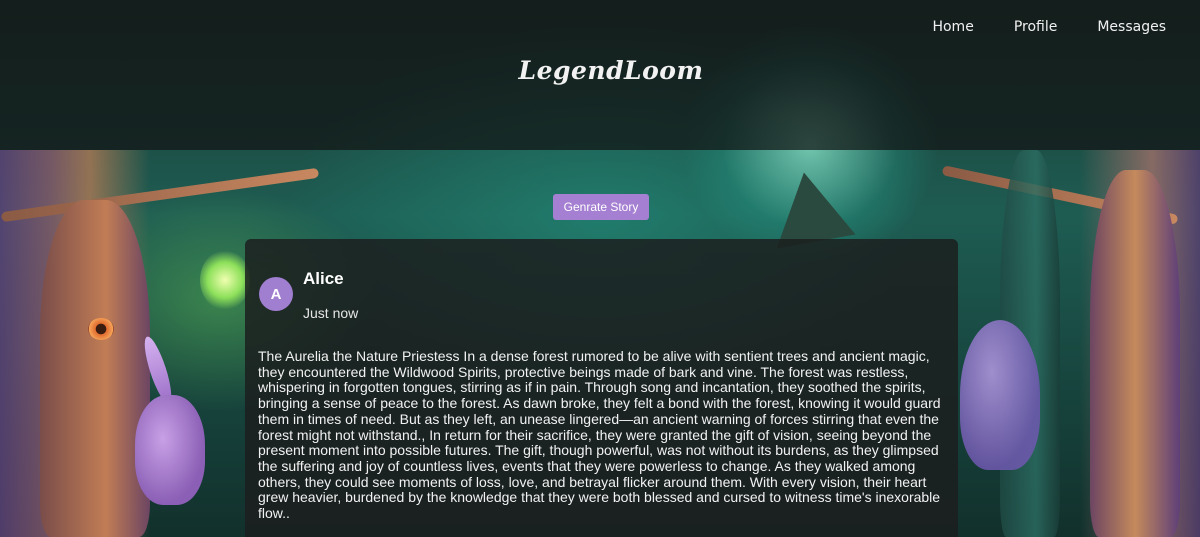  I want to click on magic-glow, so click(225, 280).